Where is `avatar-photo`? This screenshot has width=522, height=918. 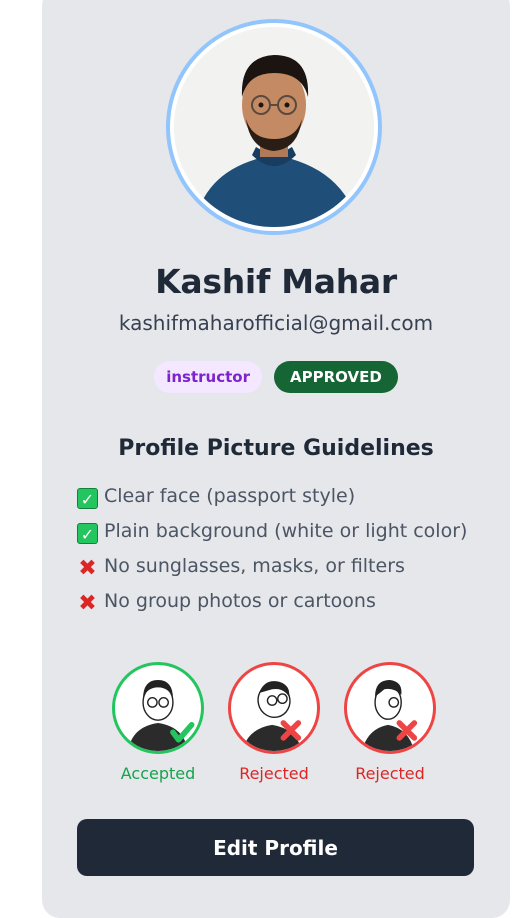 avatar-photo is located at coordinates (274, 127).